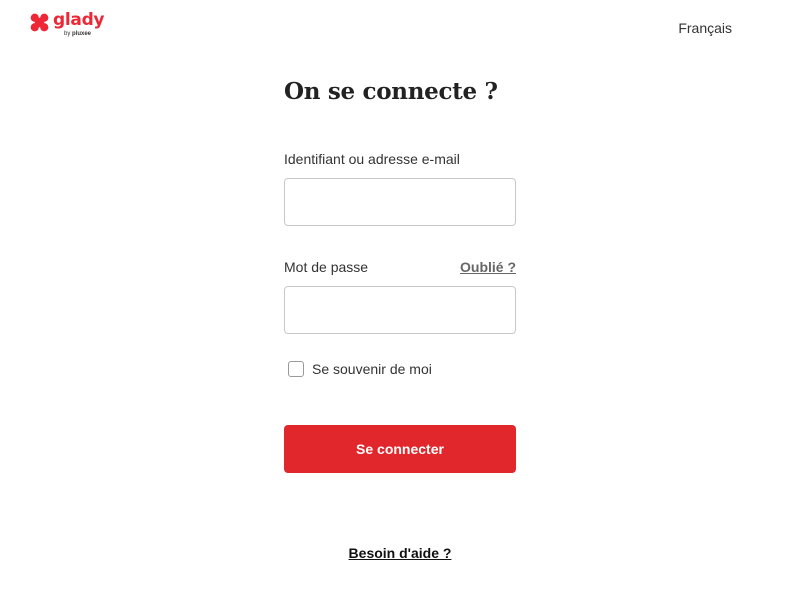 This screenshot has height=600, width=800. Describe the element at coordinates (326, 267) in the screenshot. I see `password-label: Mot de passe` at that location.